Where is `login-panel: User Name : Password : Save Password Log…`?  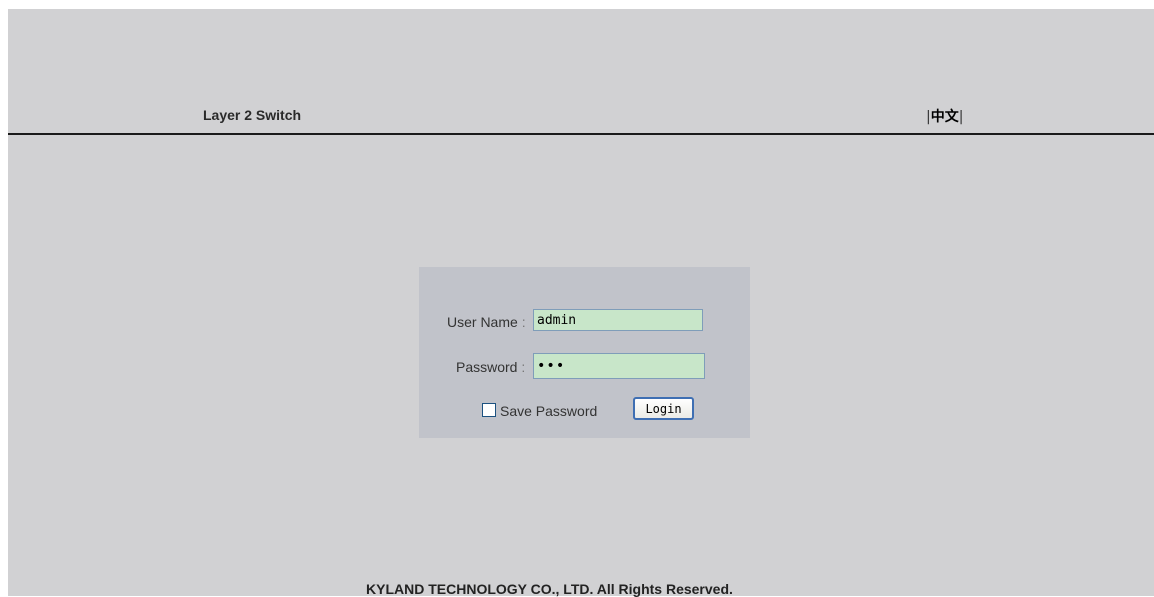
login-panel: User Name : Password : Save Password Log… is located at coordinates (584, 352).